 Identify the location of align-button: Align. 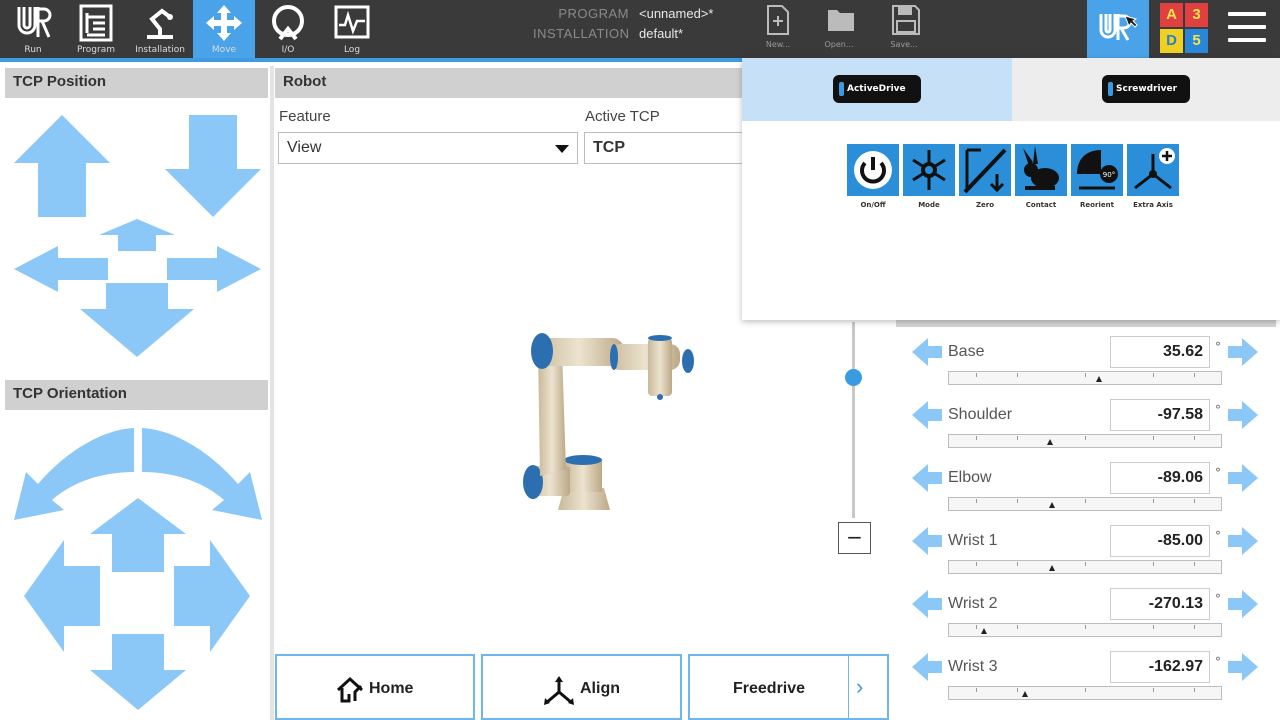
(581, 687).